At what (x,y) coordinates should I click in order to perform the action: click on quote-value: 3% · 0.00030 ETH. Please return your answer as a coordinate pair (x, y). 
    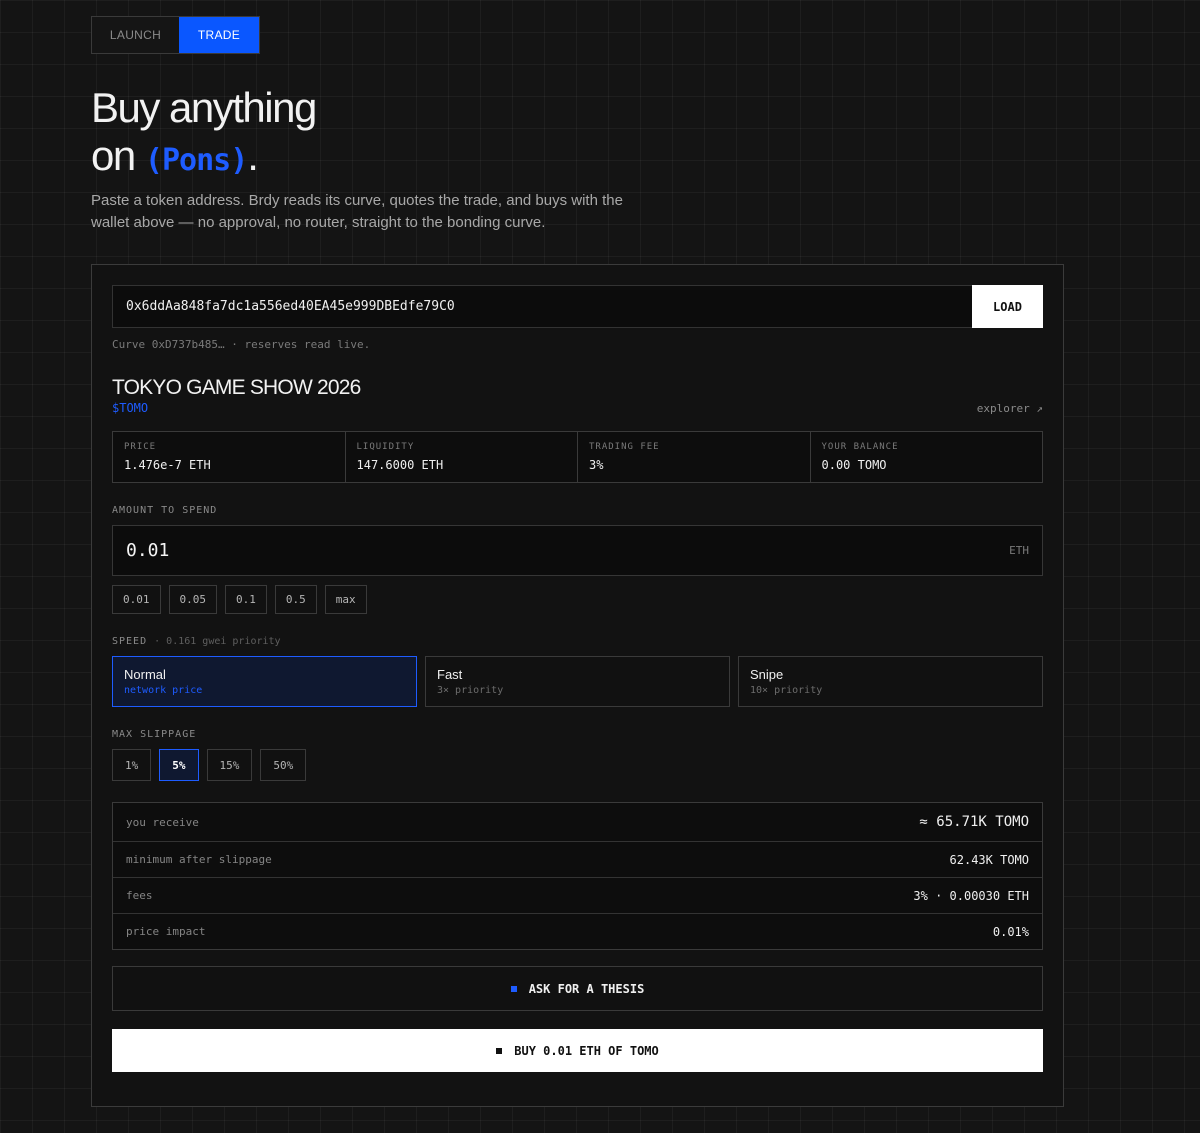
    Looking at the image, I should click on (971, 895).